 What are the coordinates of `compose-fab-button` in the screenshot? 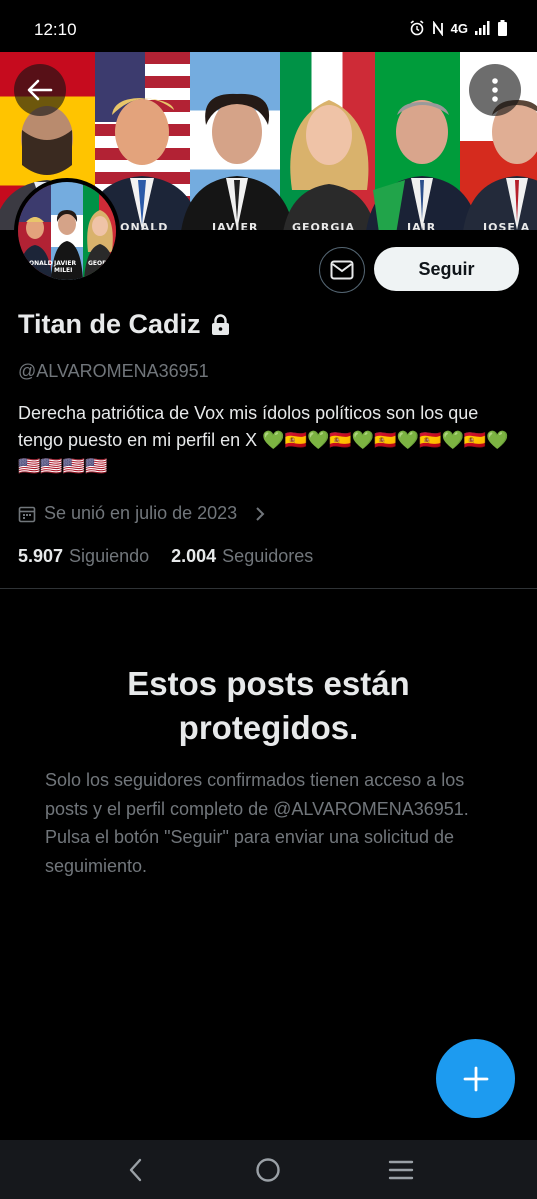 It's located at (475, 1078).